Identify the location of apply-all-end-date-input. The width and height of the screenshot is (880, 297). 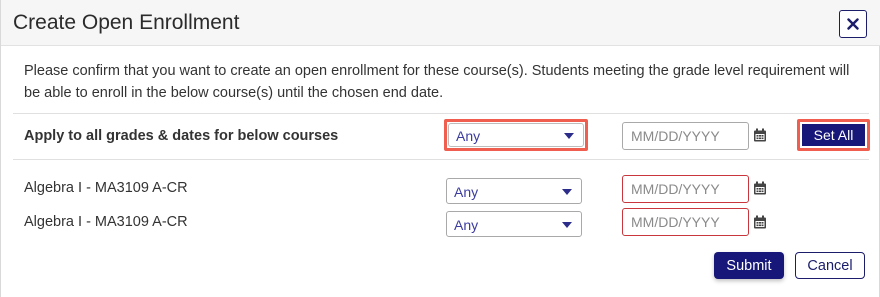
(685, 136).